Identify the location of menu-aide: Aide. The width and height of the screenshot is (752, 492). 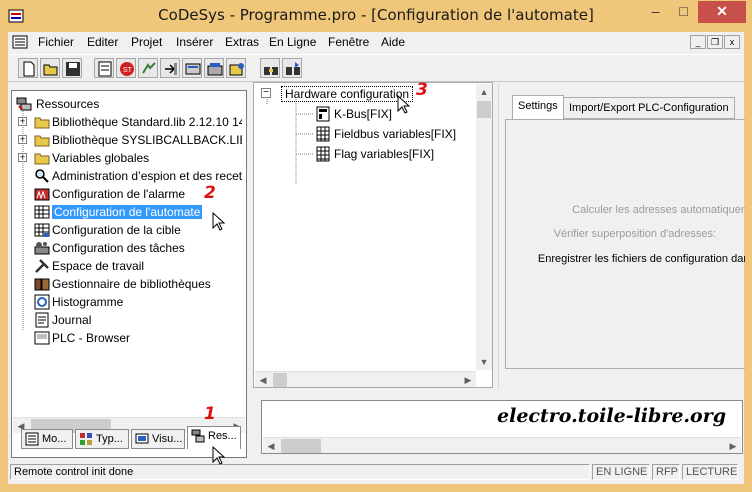
(393, 42).